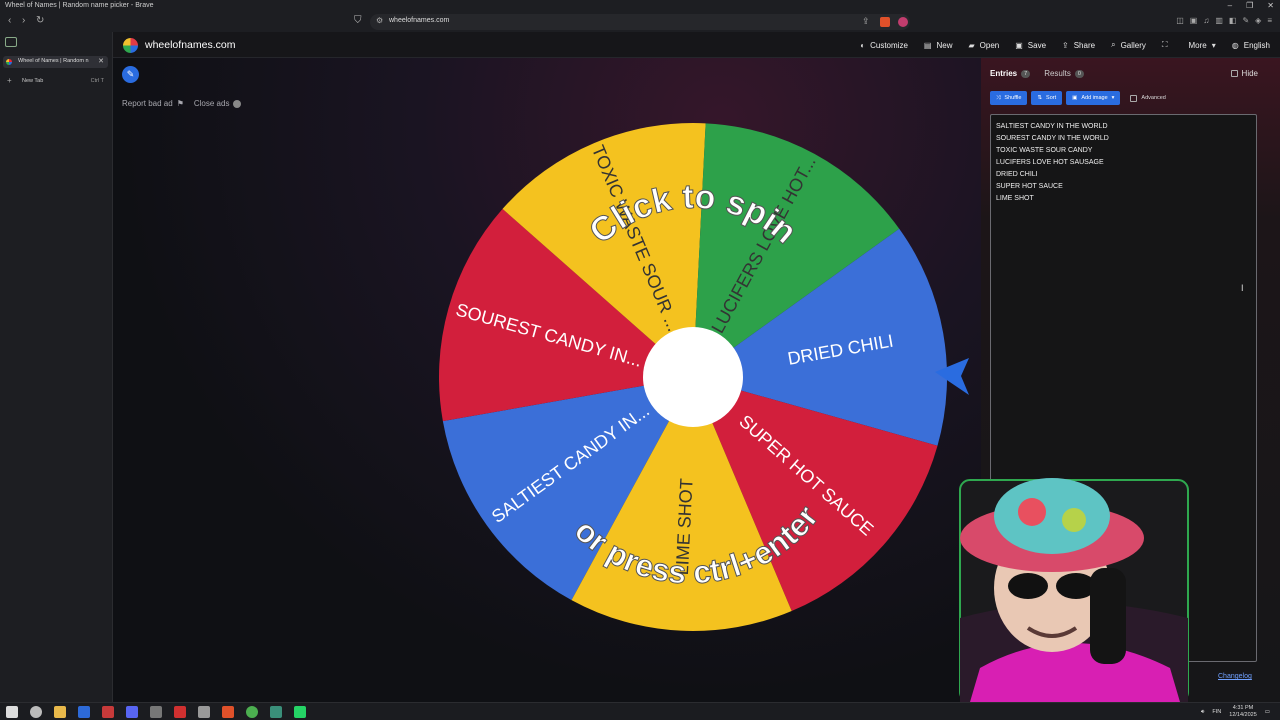  Describe the element at coordinates (1235, 676) in the screenshot. I see `changelog-link: Changelog` at that location.